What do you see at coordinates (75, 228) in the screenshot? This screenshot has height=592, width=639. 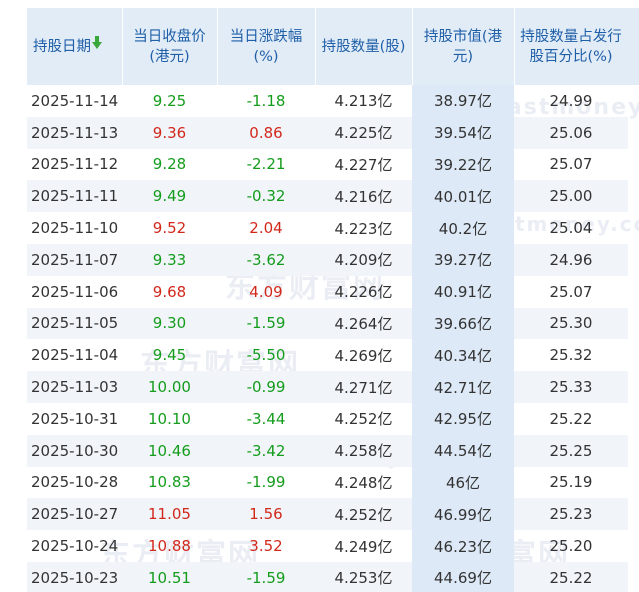 I see `cell-date: 2025-11-10` at bounding box center [75, 228].